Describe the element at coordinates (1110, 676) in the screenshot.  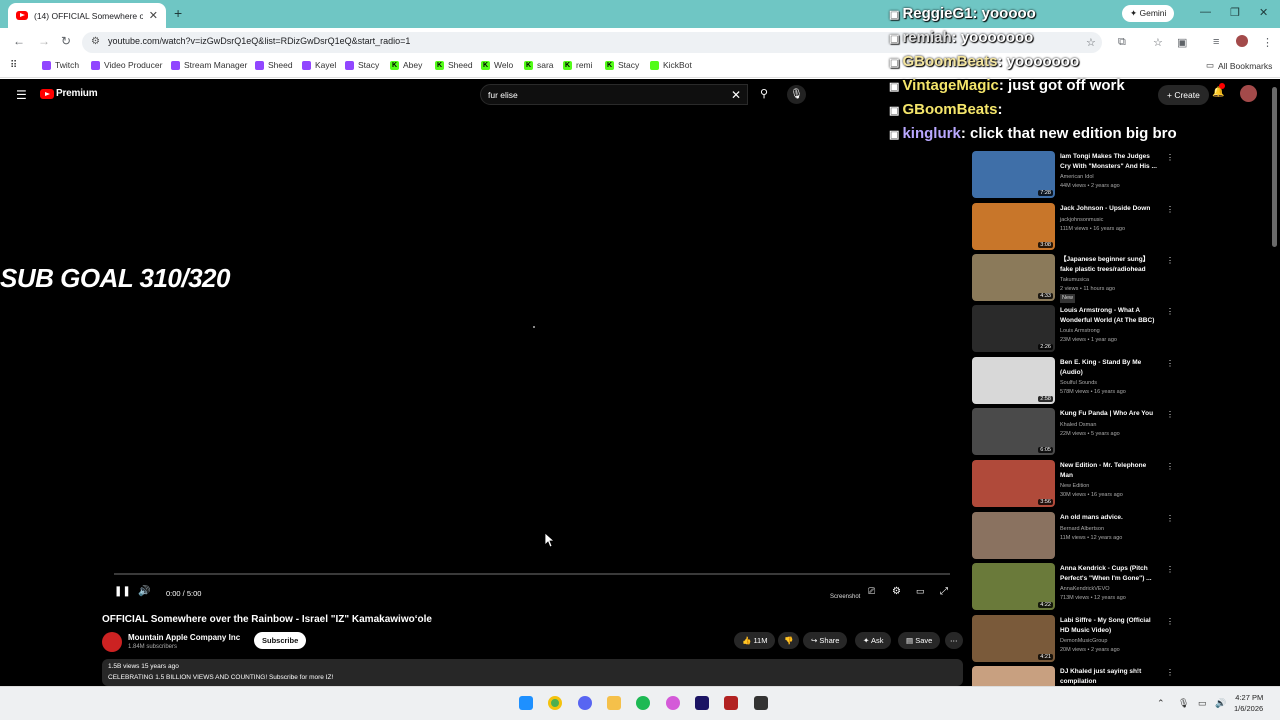
I see `recommended-video-title: DJ Khaled just saying sh!t compilation` at that location.